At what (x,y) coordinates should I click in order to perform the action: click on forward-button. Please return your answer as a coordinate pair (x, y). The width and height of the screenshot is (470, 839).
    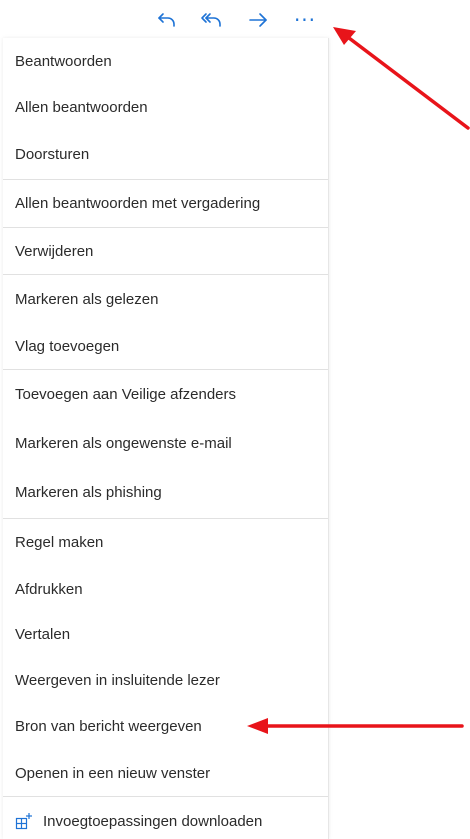
    Looking at the image, I should click on (258, 20).